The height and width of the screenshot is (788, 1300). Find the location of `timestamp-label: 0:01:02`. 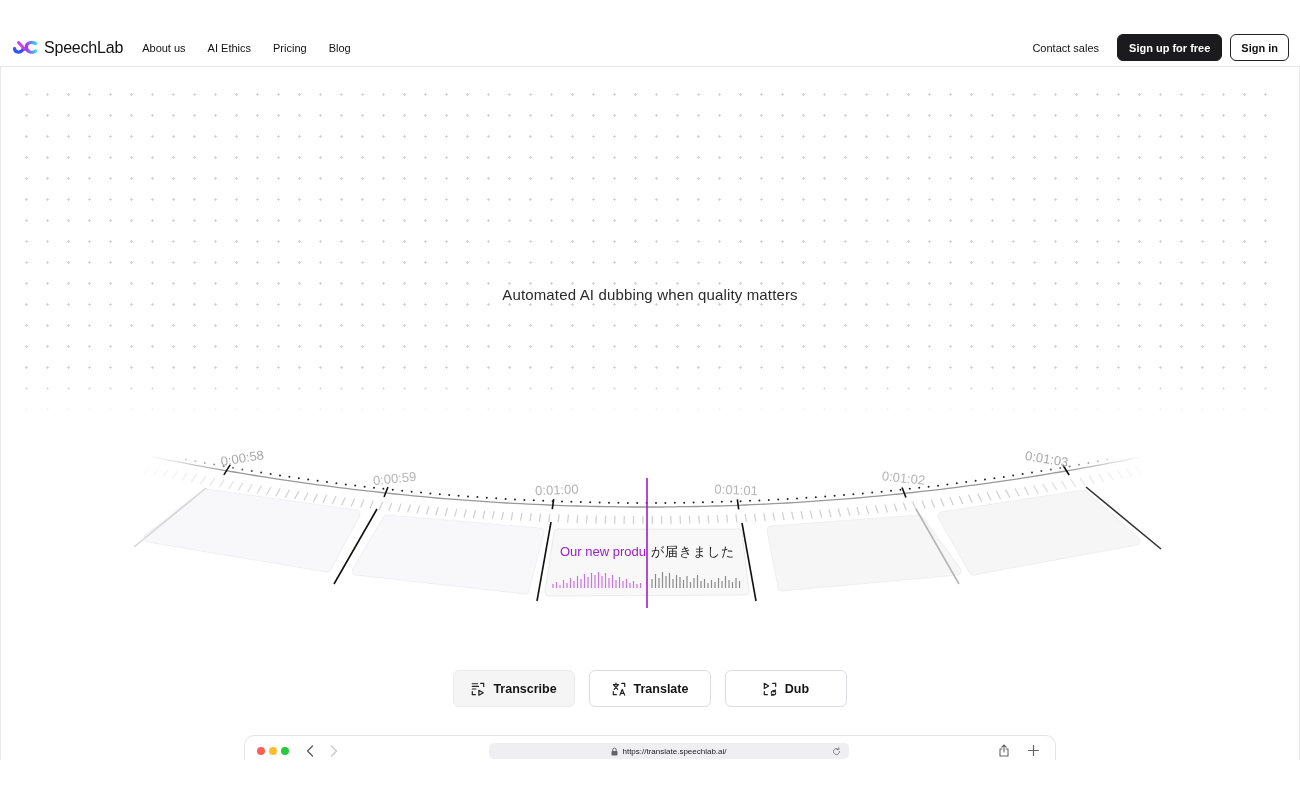

timestamp-label: 0:01:02 is located at coordinates (903, 478).